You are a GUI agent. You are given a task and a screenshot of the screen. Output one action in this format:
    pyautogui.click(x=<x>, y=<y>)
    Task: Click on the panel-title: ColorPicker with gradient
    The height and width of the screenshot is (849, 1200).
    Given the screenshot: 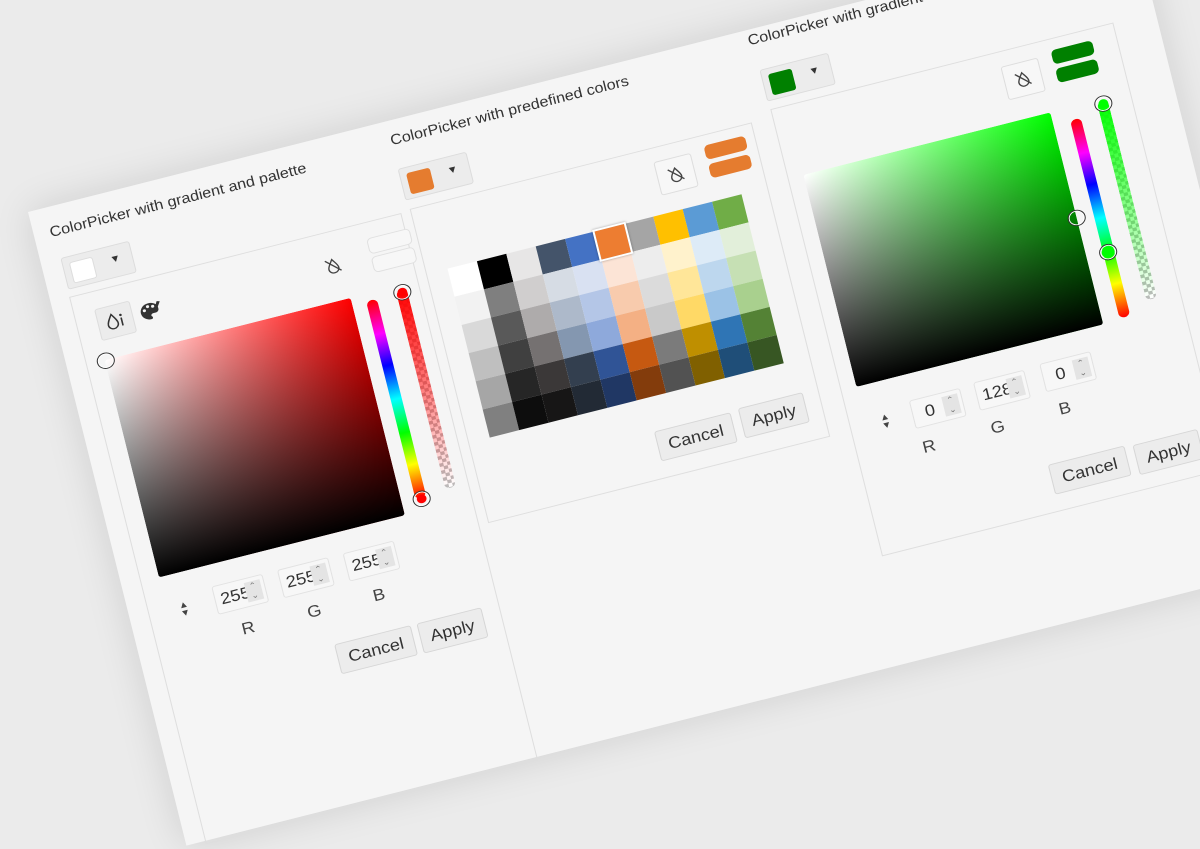 What is the action you would take?
    pyautogui.click(x=835, y=24)
    